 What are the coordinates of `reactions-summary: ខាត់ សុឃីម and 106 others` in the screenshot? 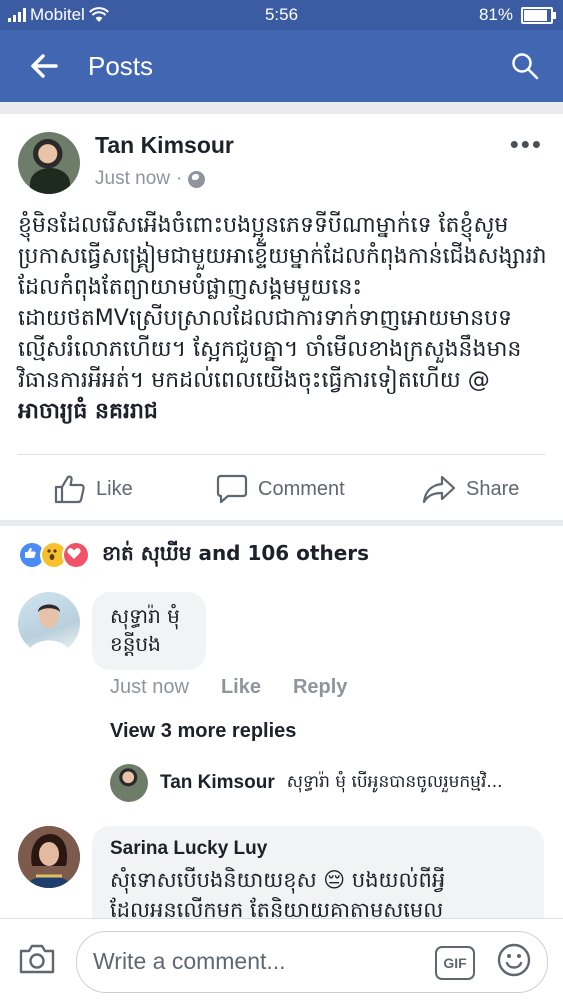 It's located at (193, 555).